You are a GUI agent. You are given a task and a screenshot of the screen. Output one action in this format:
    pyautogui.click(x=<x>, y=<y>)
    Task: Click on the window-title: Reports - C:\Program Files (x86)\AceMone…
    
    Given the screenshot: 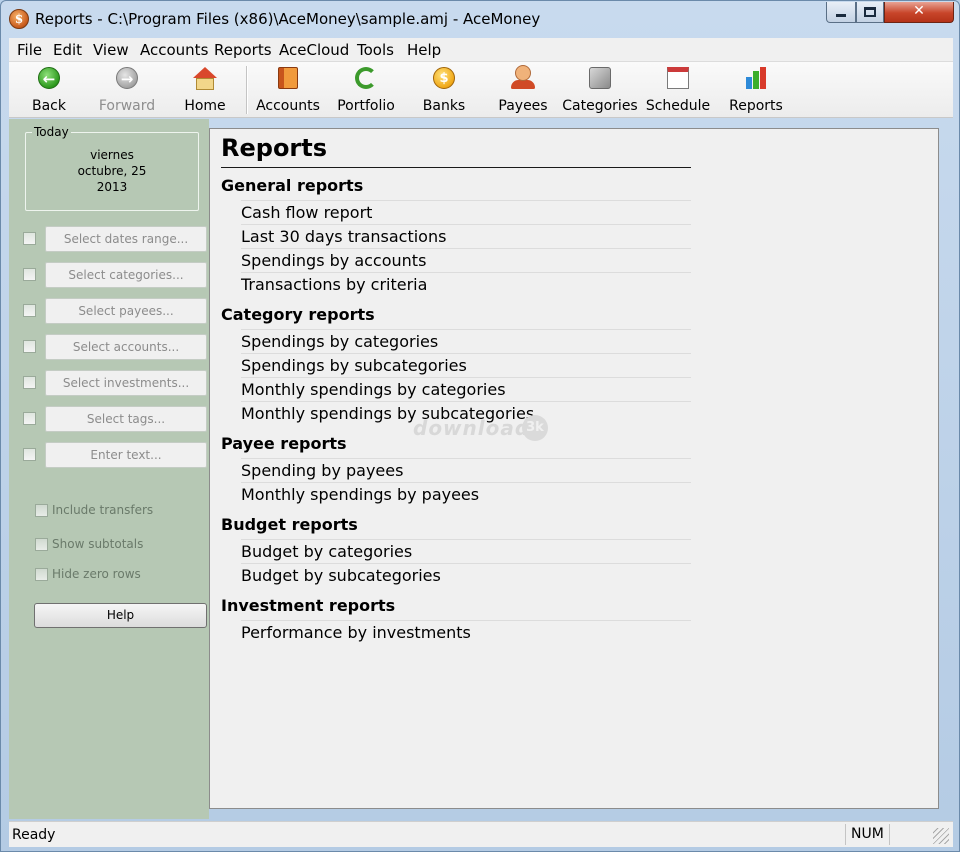 What is the action you would take?
    pyautogui.click(x=288, y=19)
    